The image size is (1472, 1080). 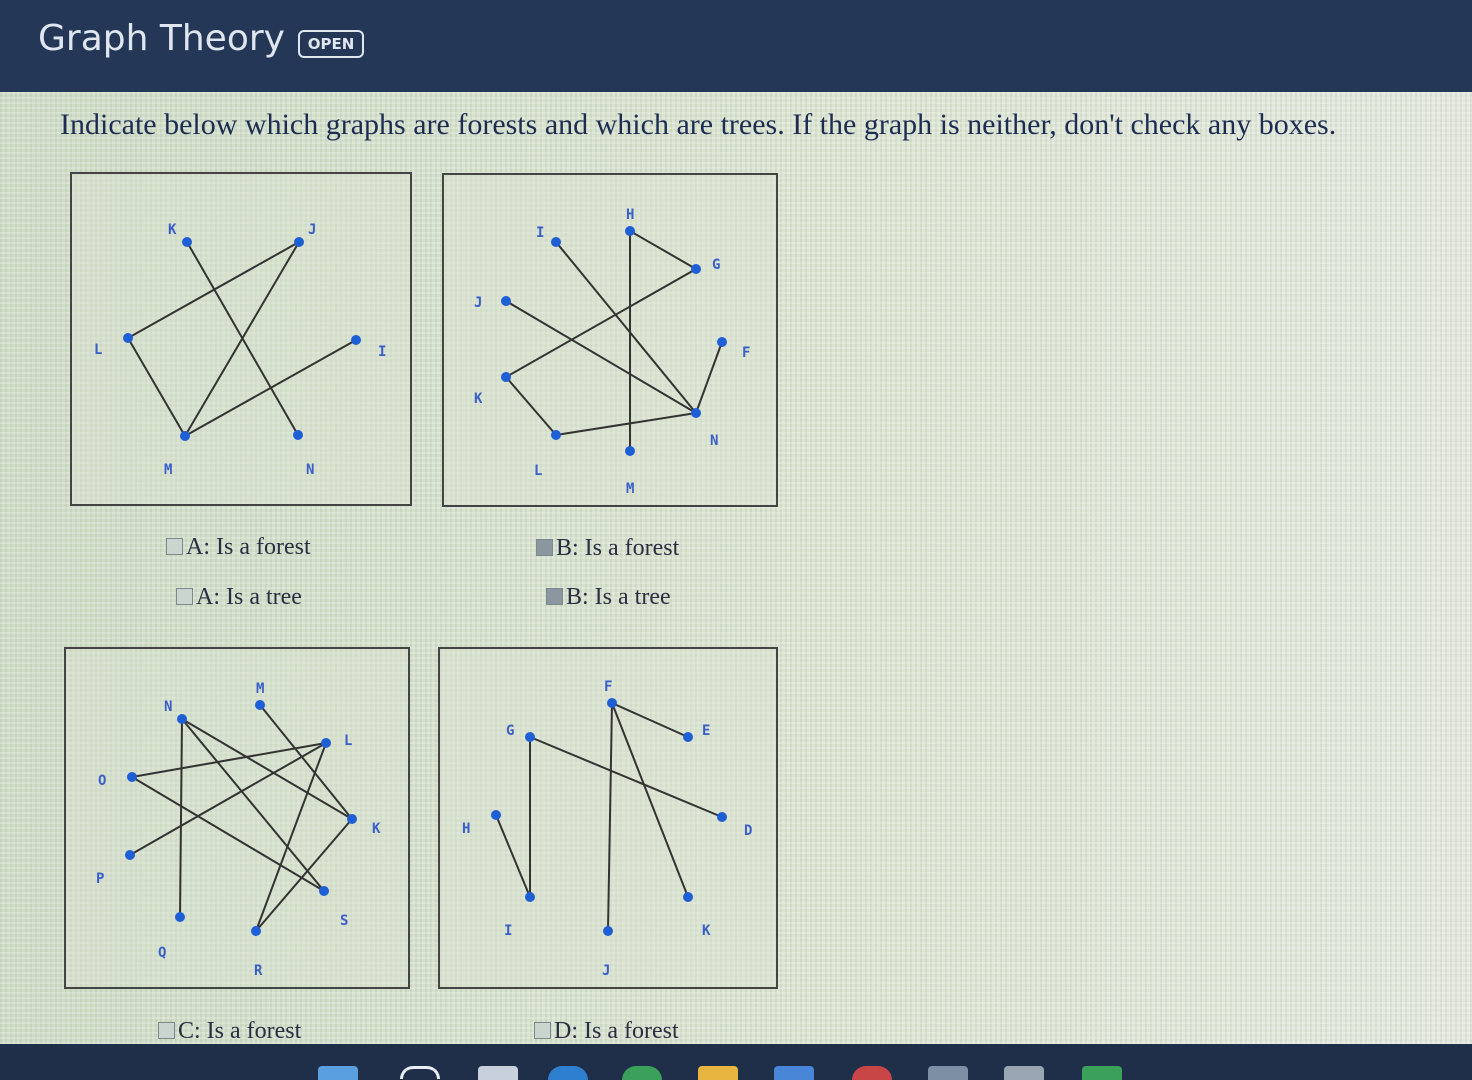 I want to click on graph-b-drawing: H I G J F K N L M, so click(x=612, y=352).